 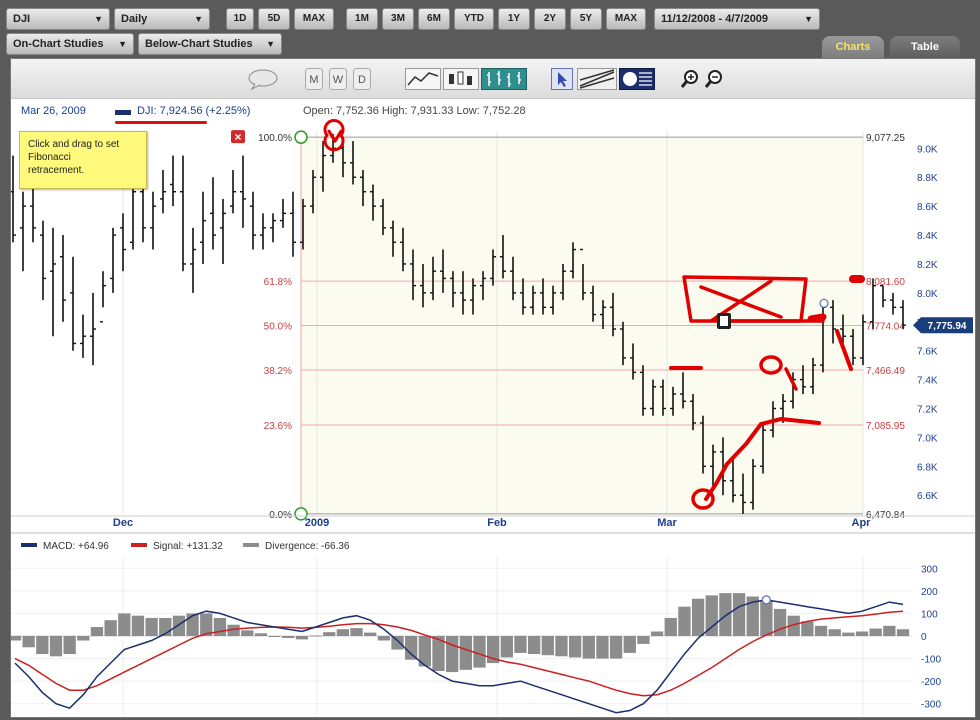 What do you see at coordinates (853, 47) in the screenshot?
I see `tab-charts: Charts` at bounding box center [853, 47].